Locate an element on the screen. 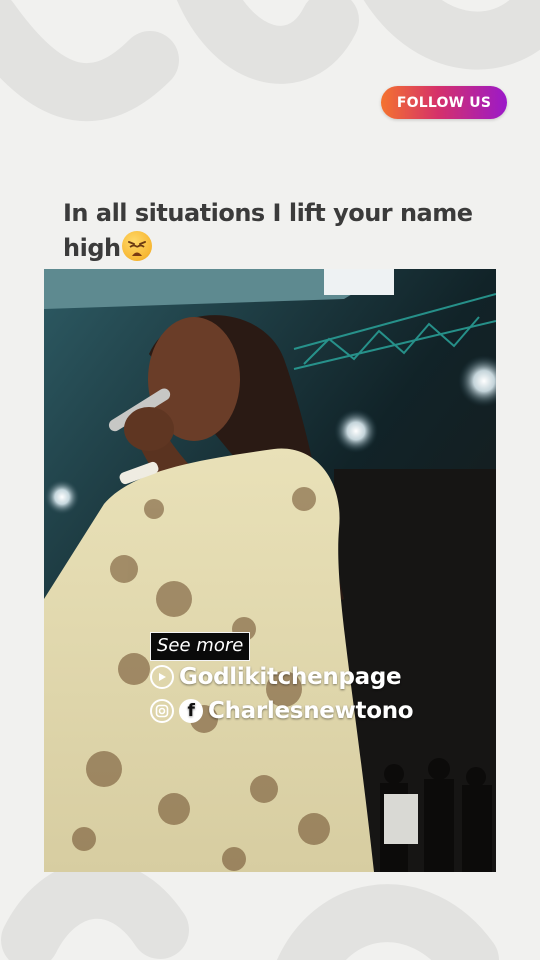 The height and width of the screenshot is (960, 540). facebook-handle: Charlesnewtono is located at coordinates (311, 711).